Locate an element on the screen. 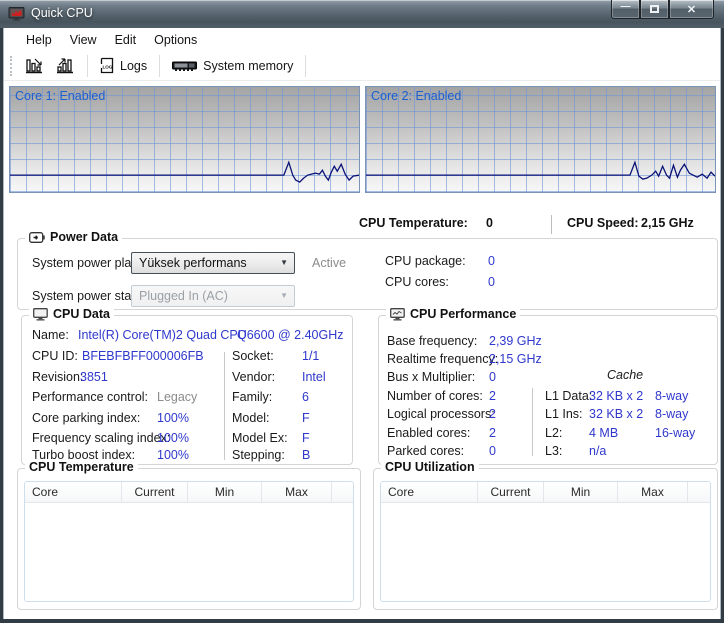 This screenshot has height=623, width=724. power-plan-value: Yüksek performans is located at coordinates (193, 263).